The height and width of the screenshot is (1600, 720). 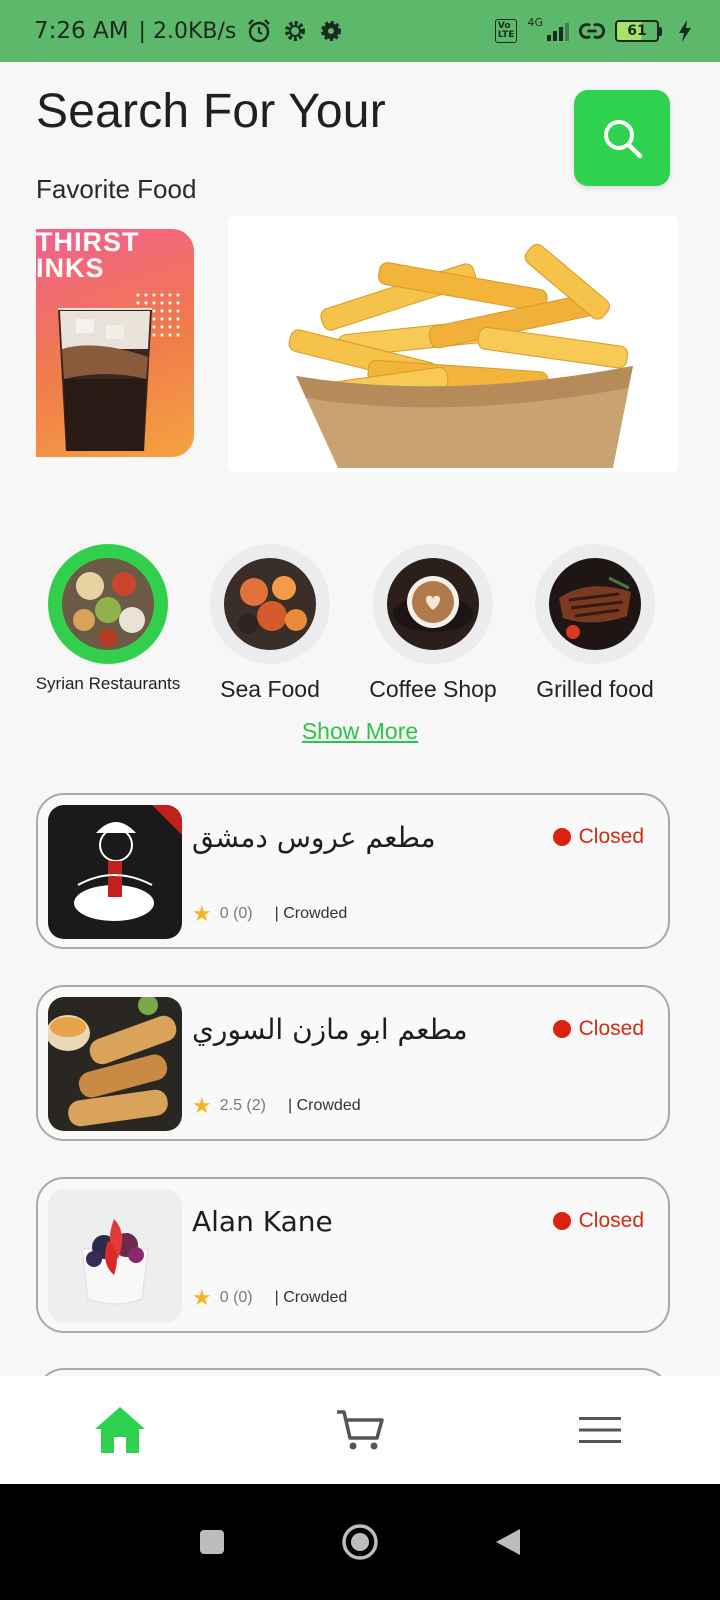 I want to click on system-nav-bar, so click(x=360, y=1542).